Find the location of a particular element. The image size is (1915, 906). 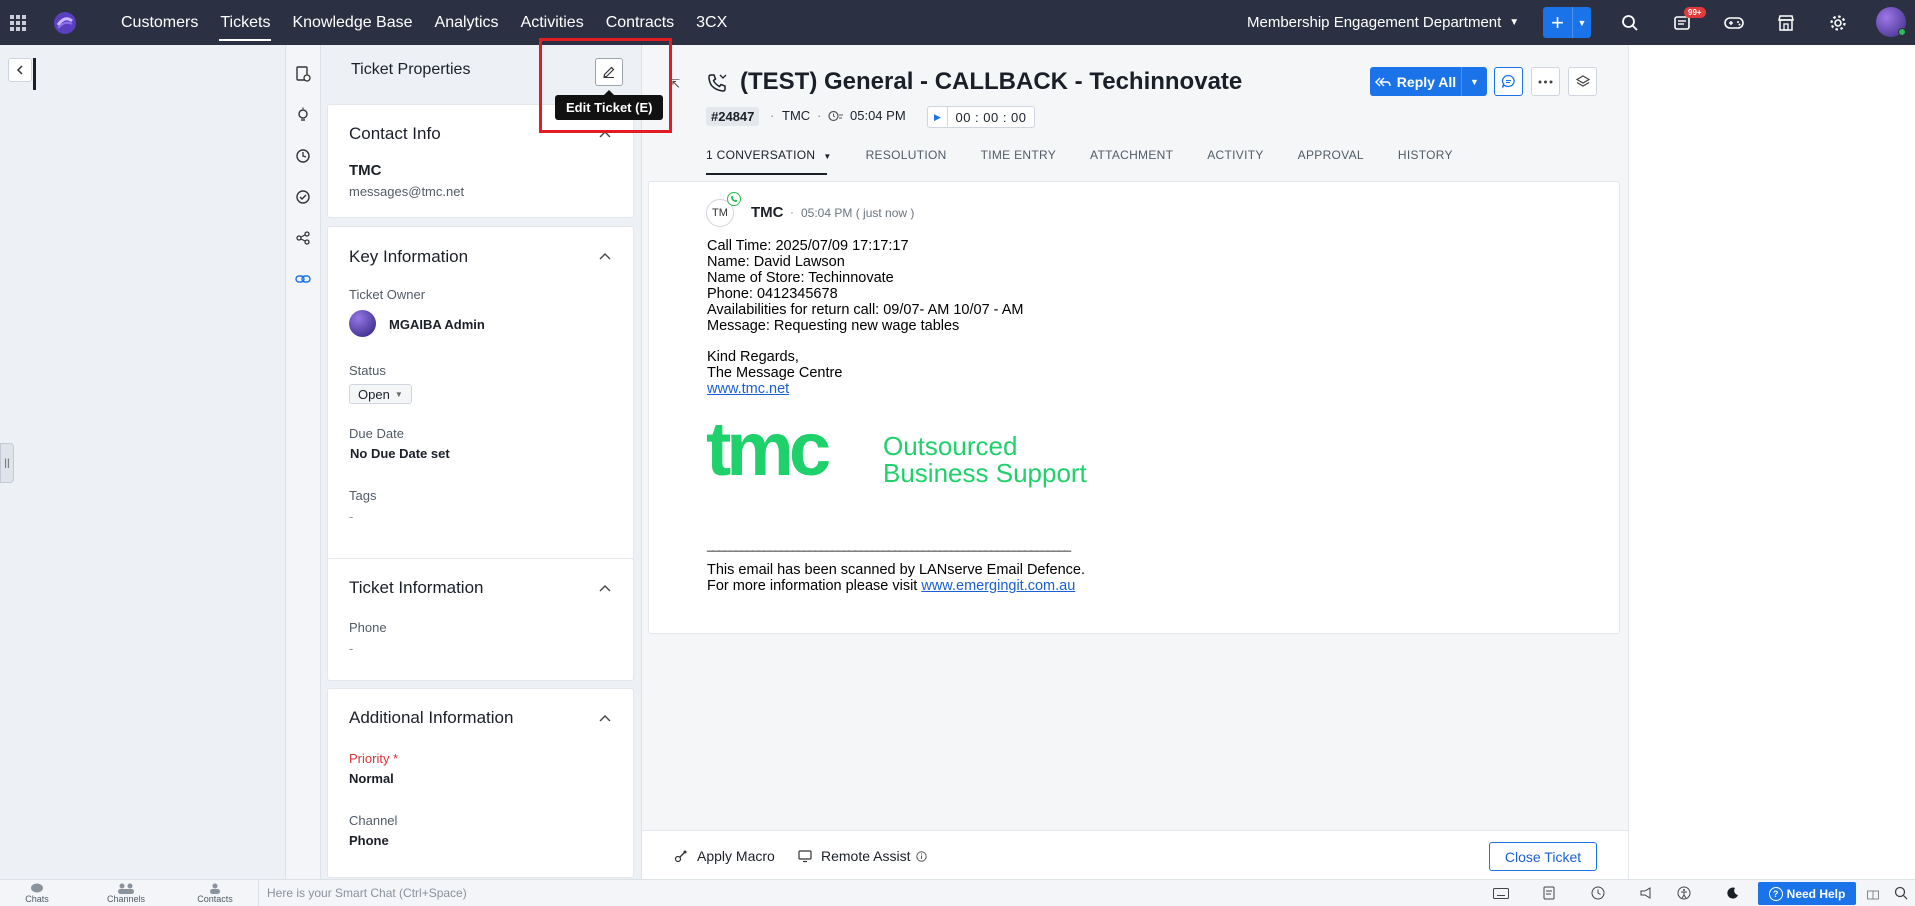

channel-label: Channel is located at coordinates (373, 820).